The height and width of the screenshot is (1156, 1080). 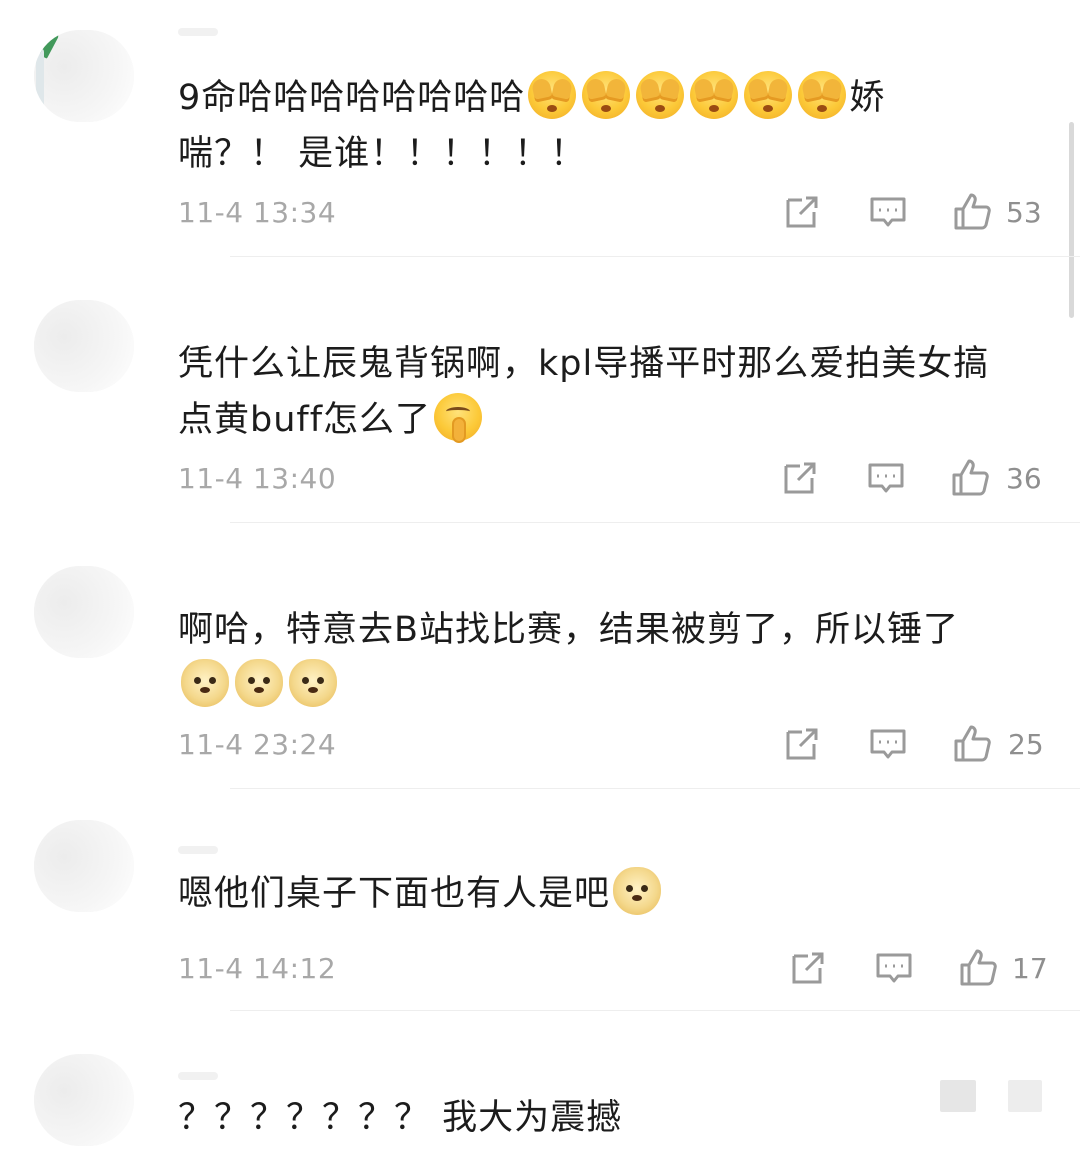 What do you see at coordinates (400, 1118) in the screenshot?
I see `comment-text-part: ？？？？？？？ 我大为震撼` at bounding box center [400, 1118].